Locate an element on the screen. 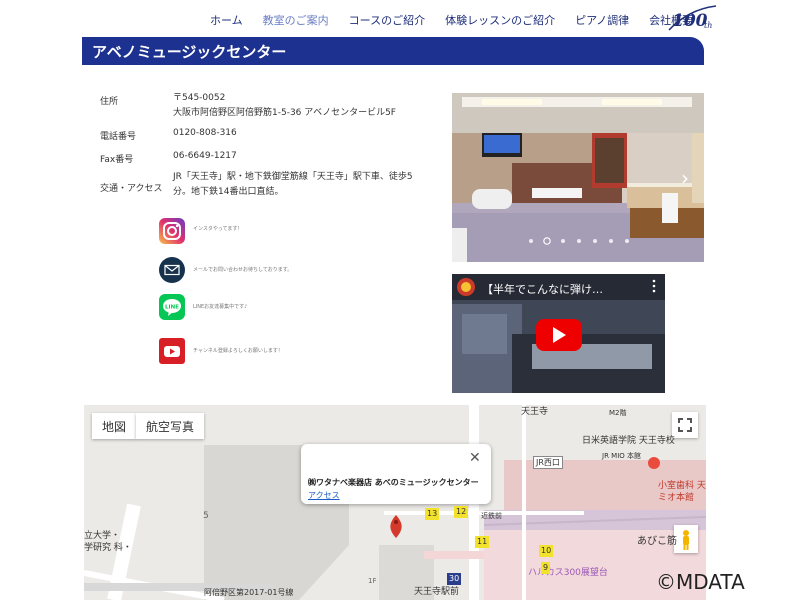 The width and height of the screenshot is (800, 600). youtube-icon is located at coordinates (172, 351).